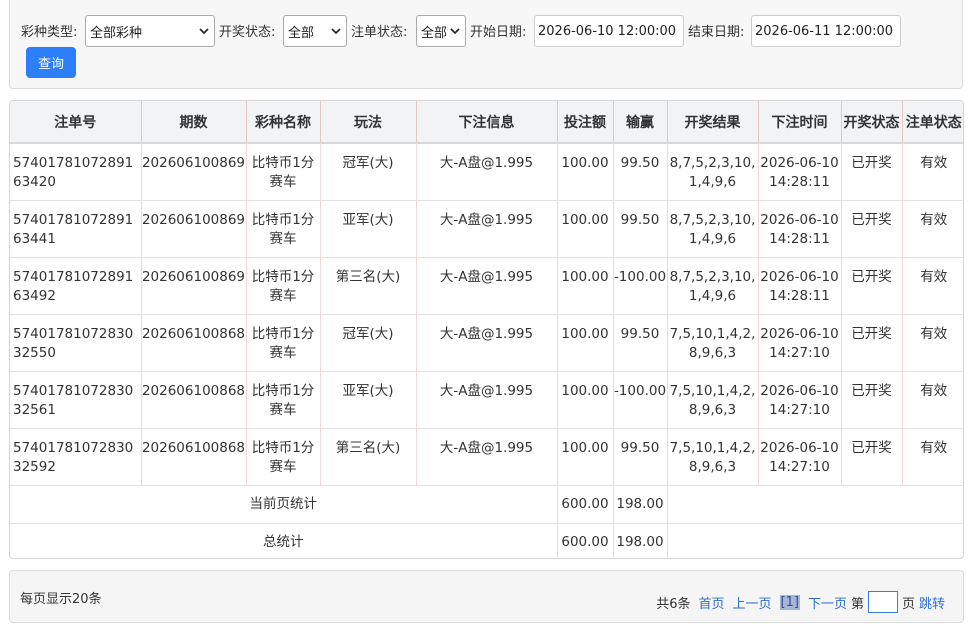 This screenshot has height=628, width=969. Describe the element at coordinates (713, 122) in the screenshot. I see `col-result: 开奖结果` at that location.